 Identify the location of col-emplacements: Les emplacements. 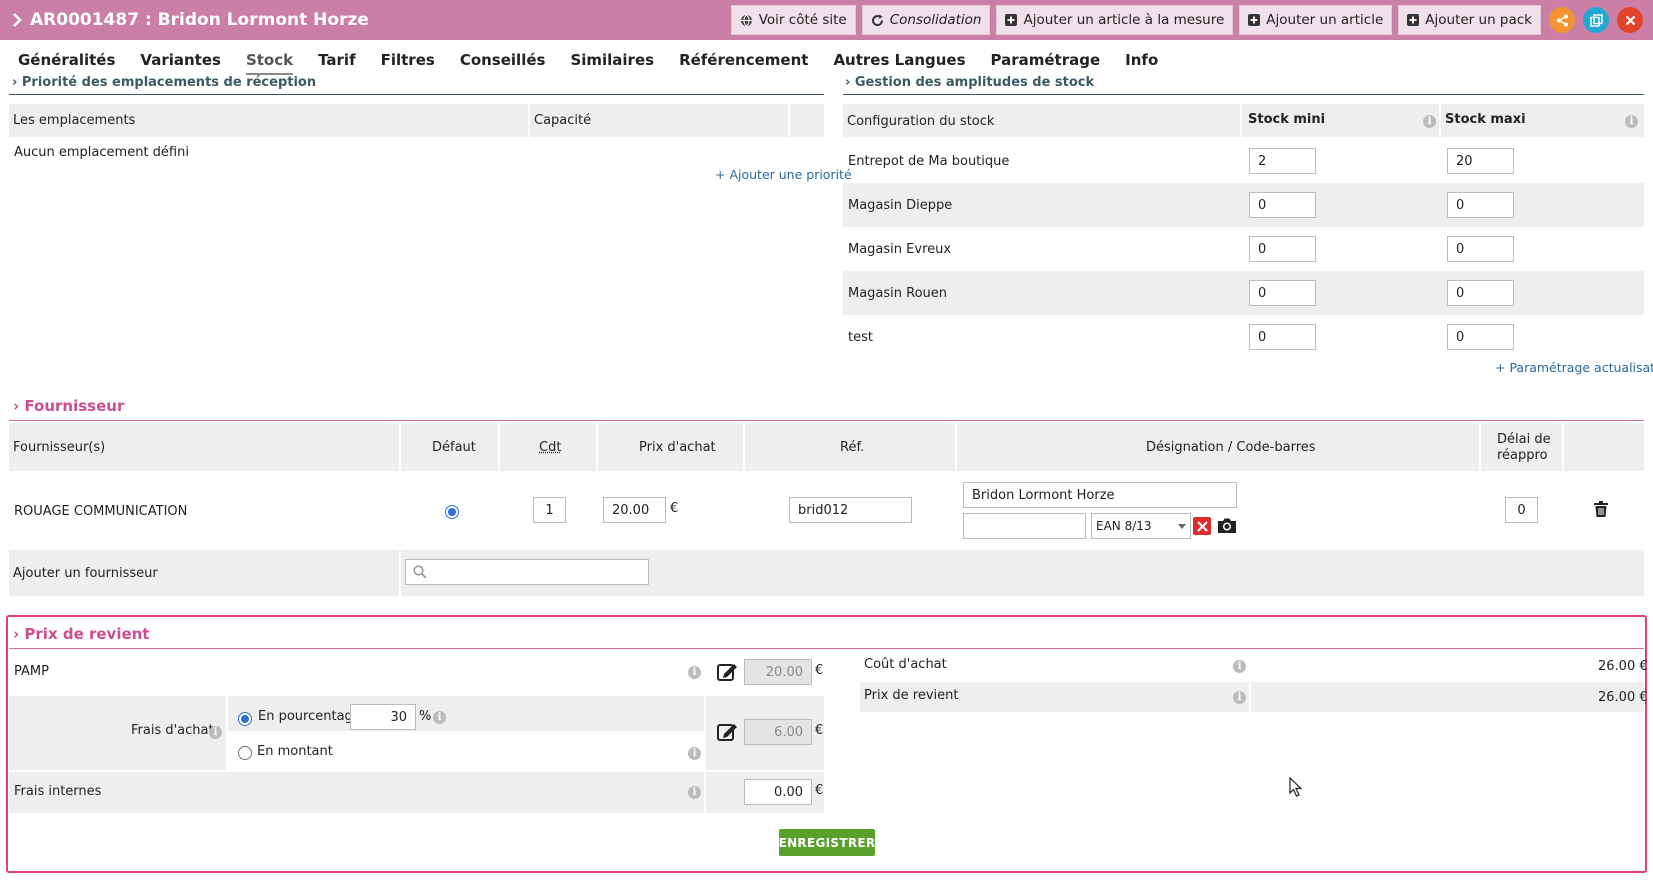
(74, 120).